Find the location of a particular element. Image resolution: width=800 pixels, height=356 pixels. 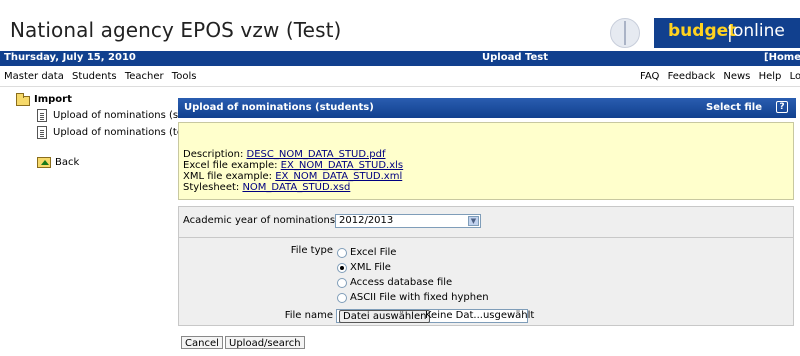

academic-year-label: Academic year of nominations is located at coordinates (259, 220).